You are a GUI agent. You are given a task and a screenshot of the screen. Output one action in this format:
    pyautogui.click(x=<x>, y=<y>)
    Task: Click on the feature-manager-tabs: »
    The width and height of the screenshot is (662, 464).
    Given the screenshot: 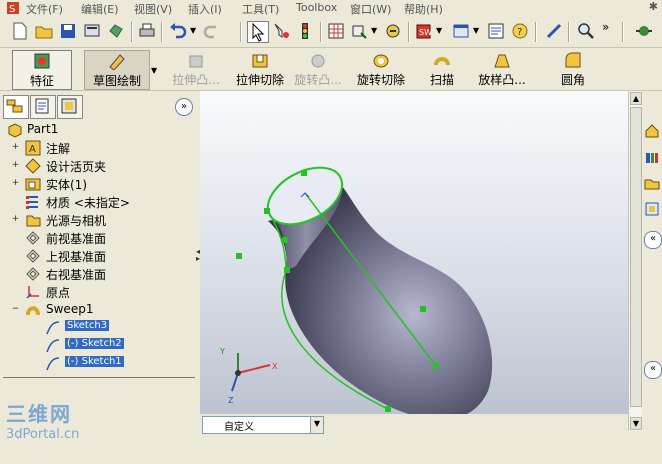 What is the action you would take?
    pyautogui.click(x=98, y=107)
    